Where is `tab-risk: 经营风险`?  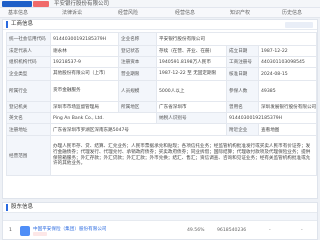
tab-risk: 经营风险 is located at coordinates (128, 13).